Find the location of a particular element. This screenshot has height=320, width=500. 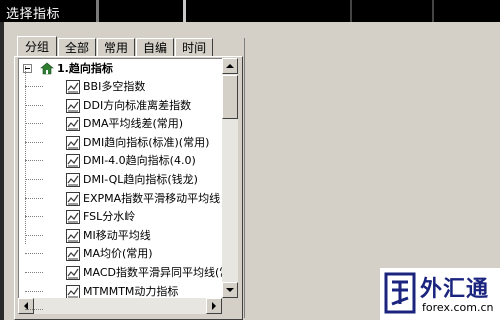

scroll-down-button is located at coordinates (230, 290).